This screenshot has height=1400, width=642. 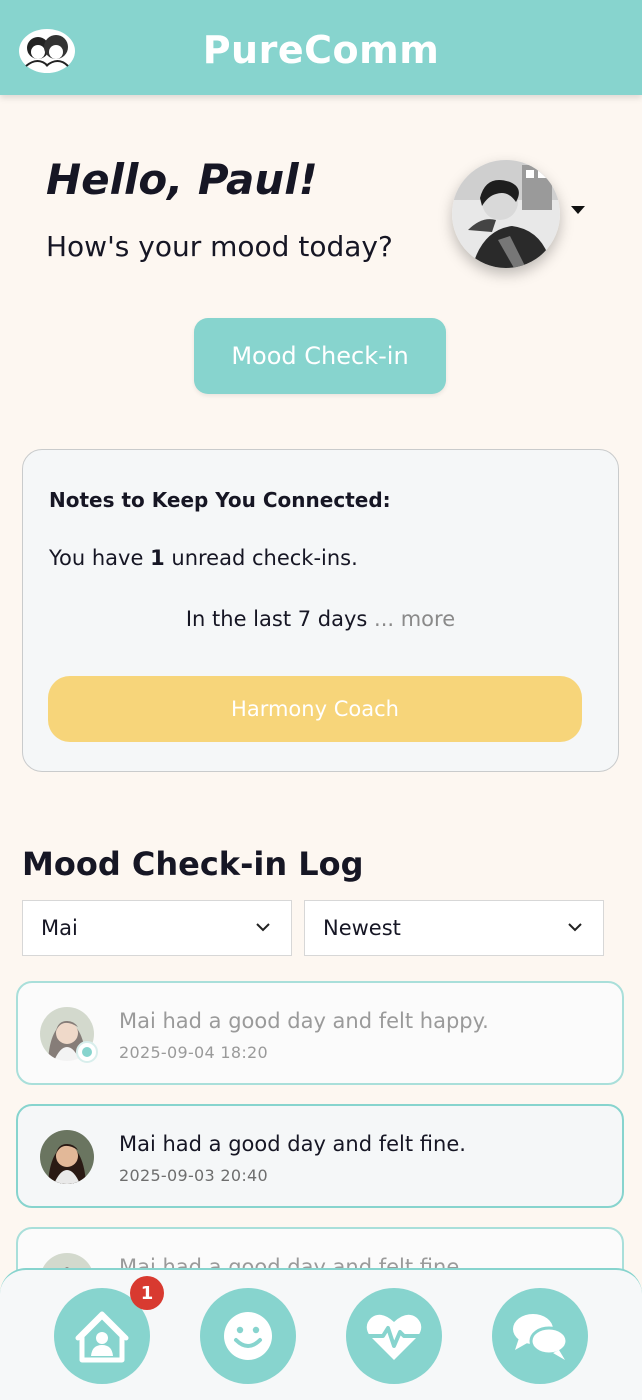 I want to click on smiley-icon, so click(x=248, y=1336).